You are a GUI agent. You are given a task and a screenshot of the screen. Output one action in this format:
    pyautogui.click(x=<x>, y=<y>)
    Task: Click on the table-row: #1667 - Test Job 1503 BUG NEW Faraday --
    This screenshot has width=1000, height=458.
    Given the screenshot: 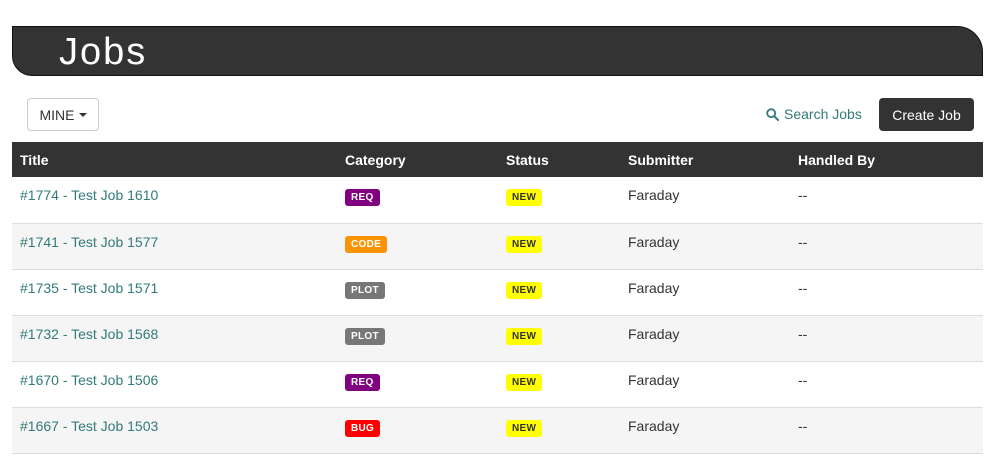 What is the action you would take?
    pyautogui.click(x=497, y=430)
    